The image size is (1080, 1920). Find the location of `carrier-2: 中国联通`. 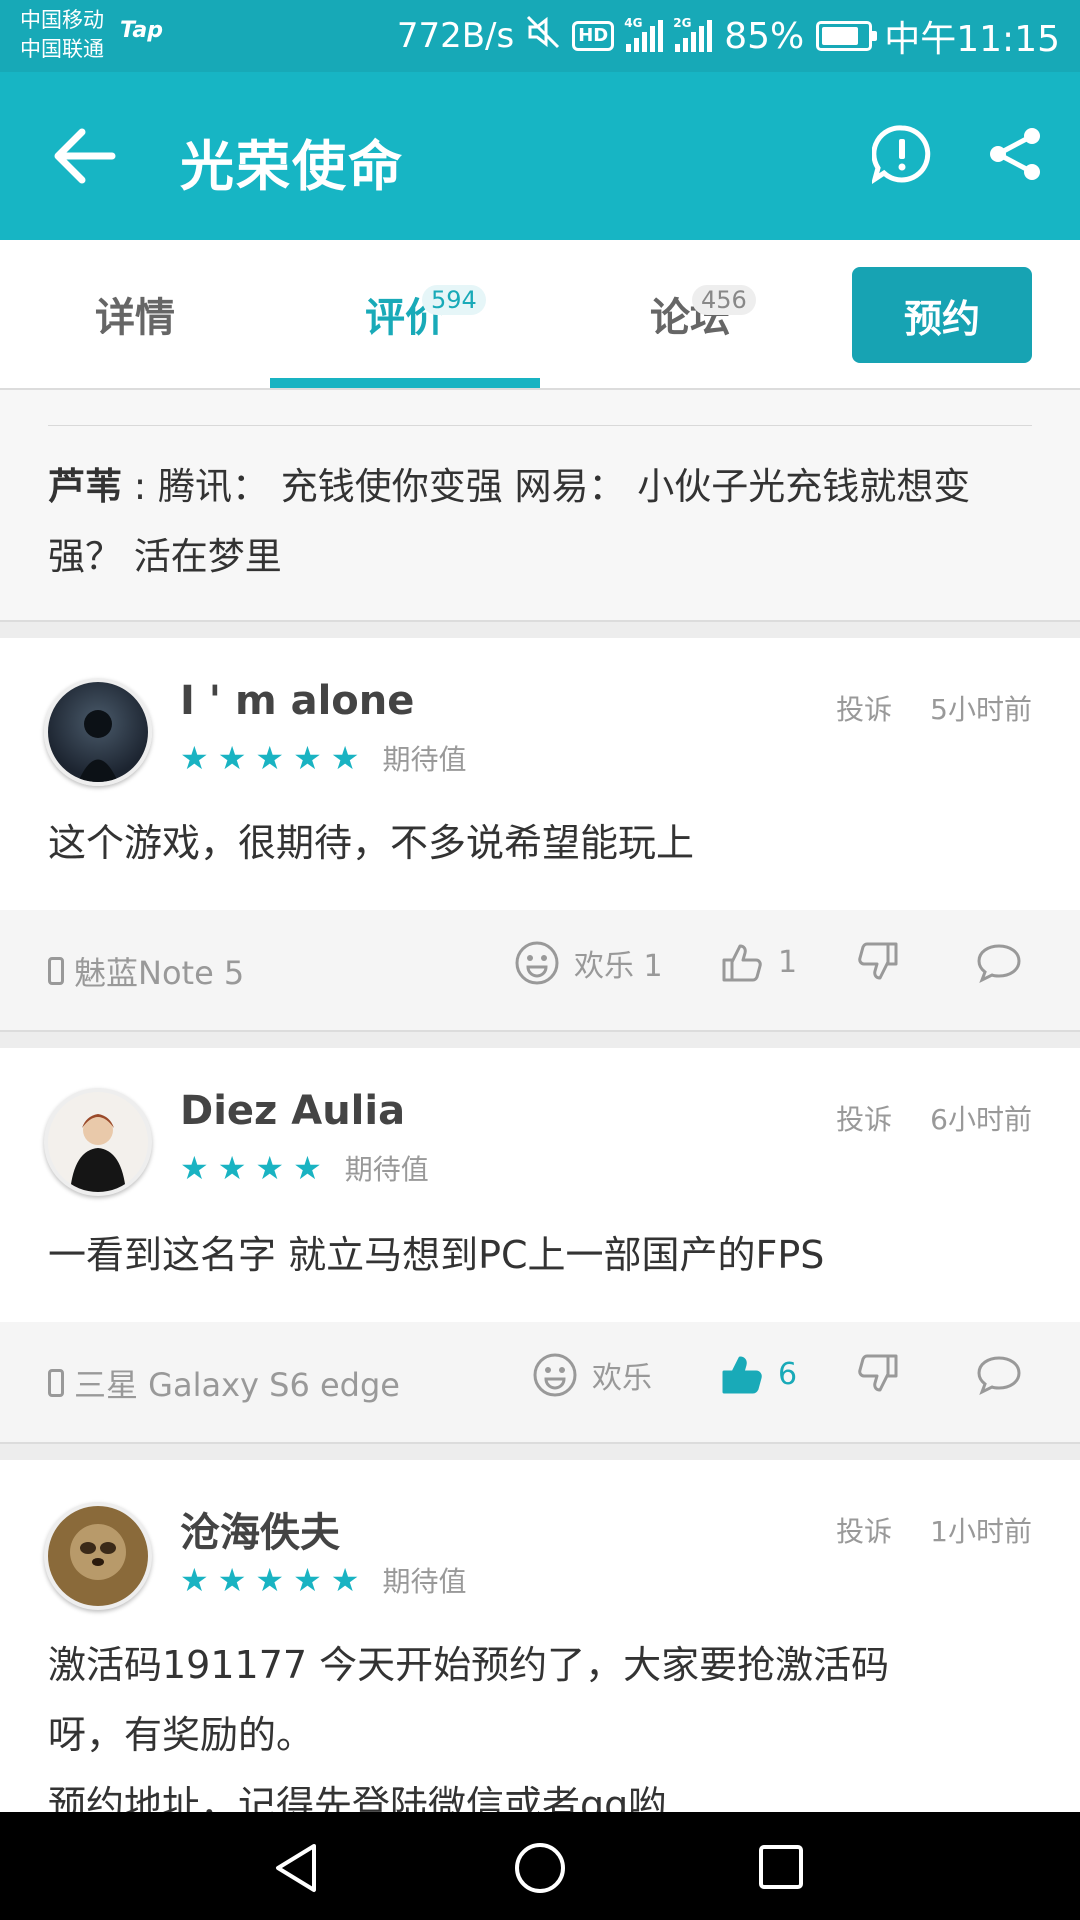

carrier-2: 中国联通 is located at coordinates (62, 49).